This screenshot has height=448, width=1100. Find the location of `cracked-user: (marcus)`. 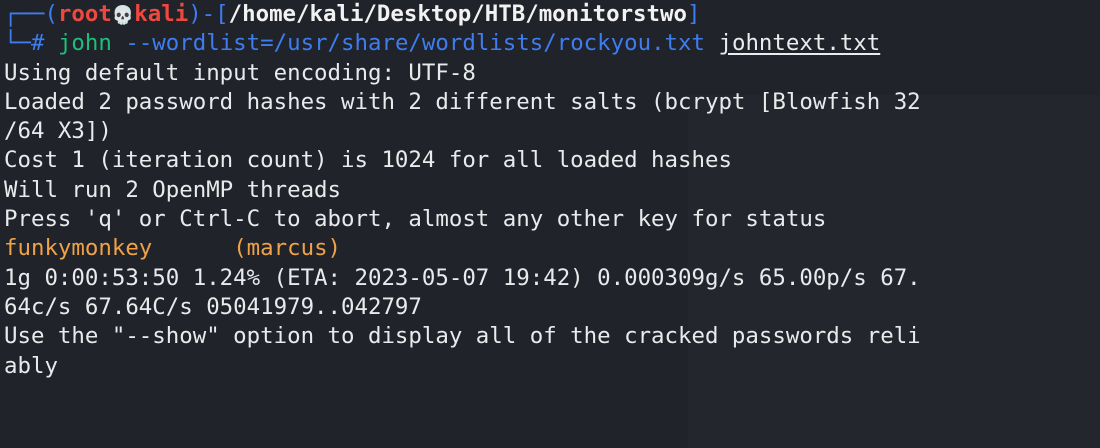

cracked-user: (marcus) is located at coordinates (287, 248).